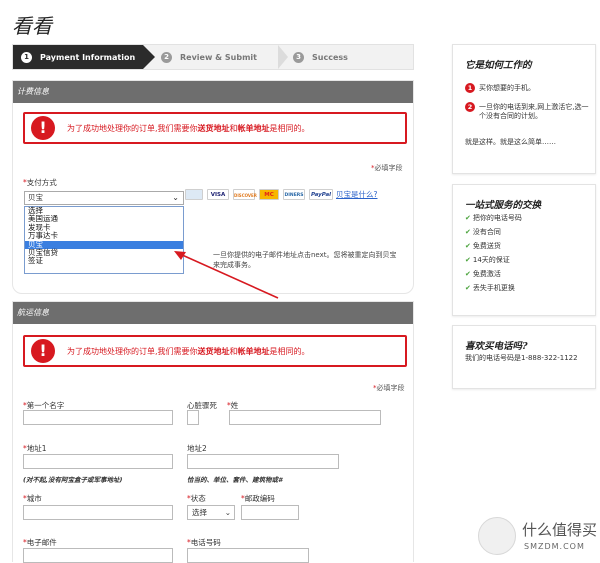 The image size is (600, 563). I want to click on address1-label: *地址1, so click(35, 448).